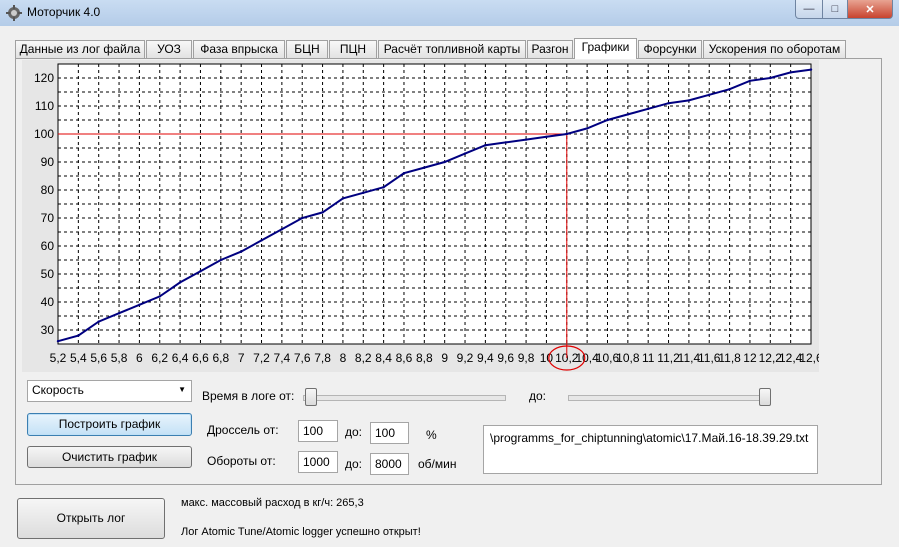 The height and width of the screenshot is (547, 899). Describe the element at coordinates (605, 48) in the screenshot. I see `tab-graphs: Графики` at that location.